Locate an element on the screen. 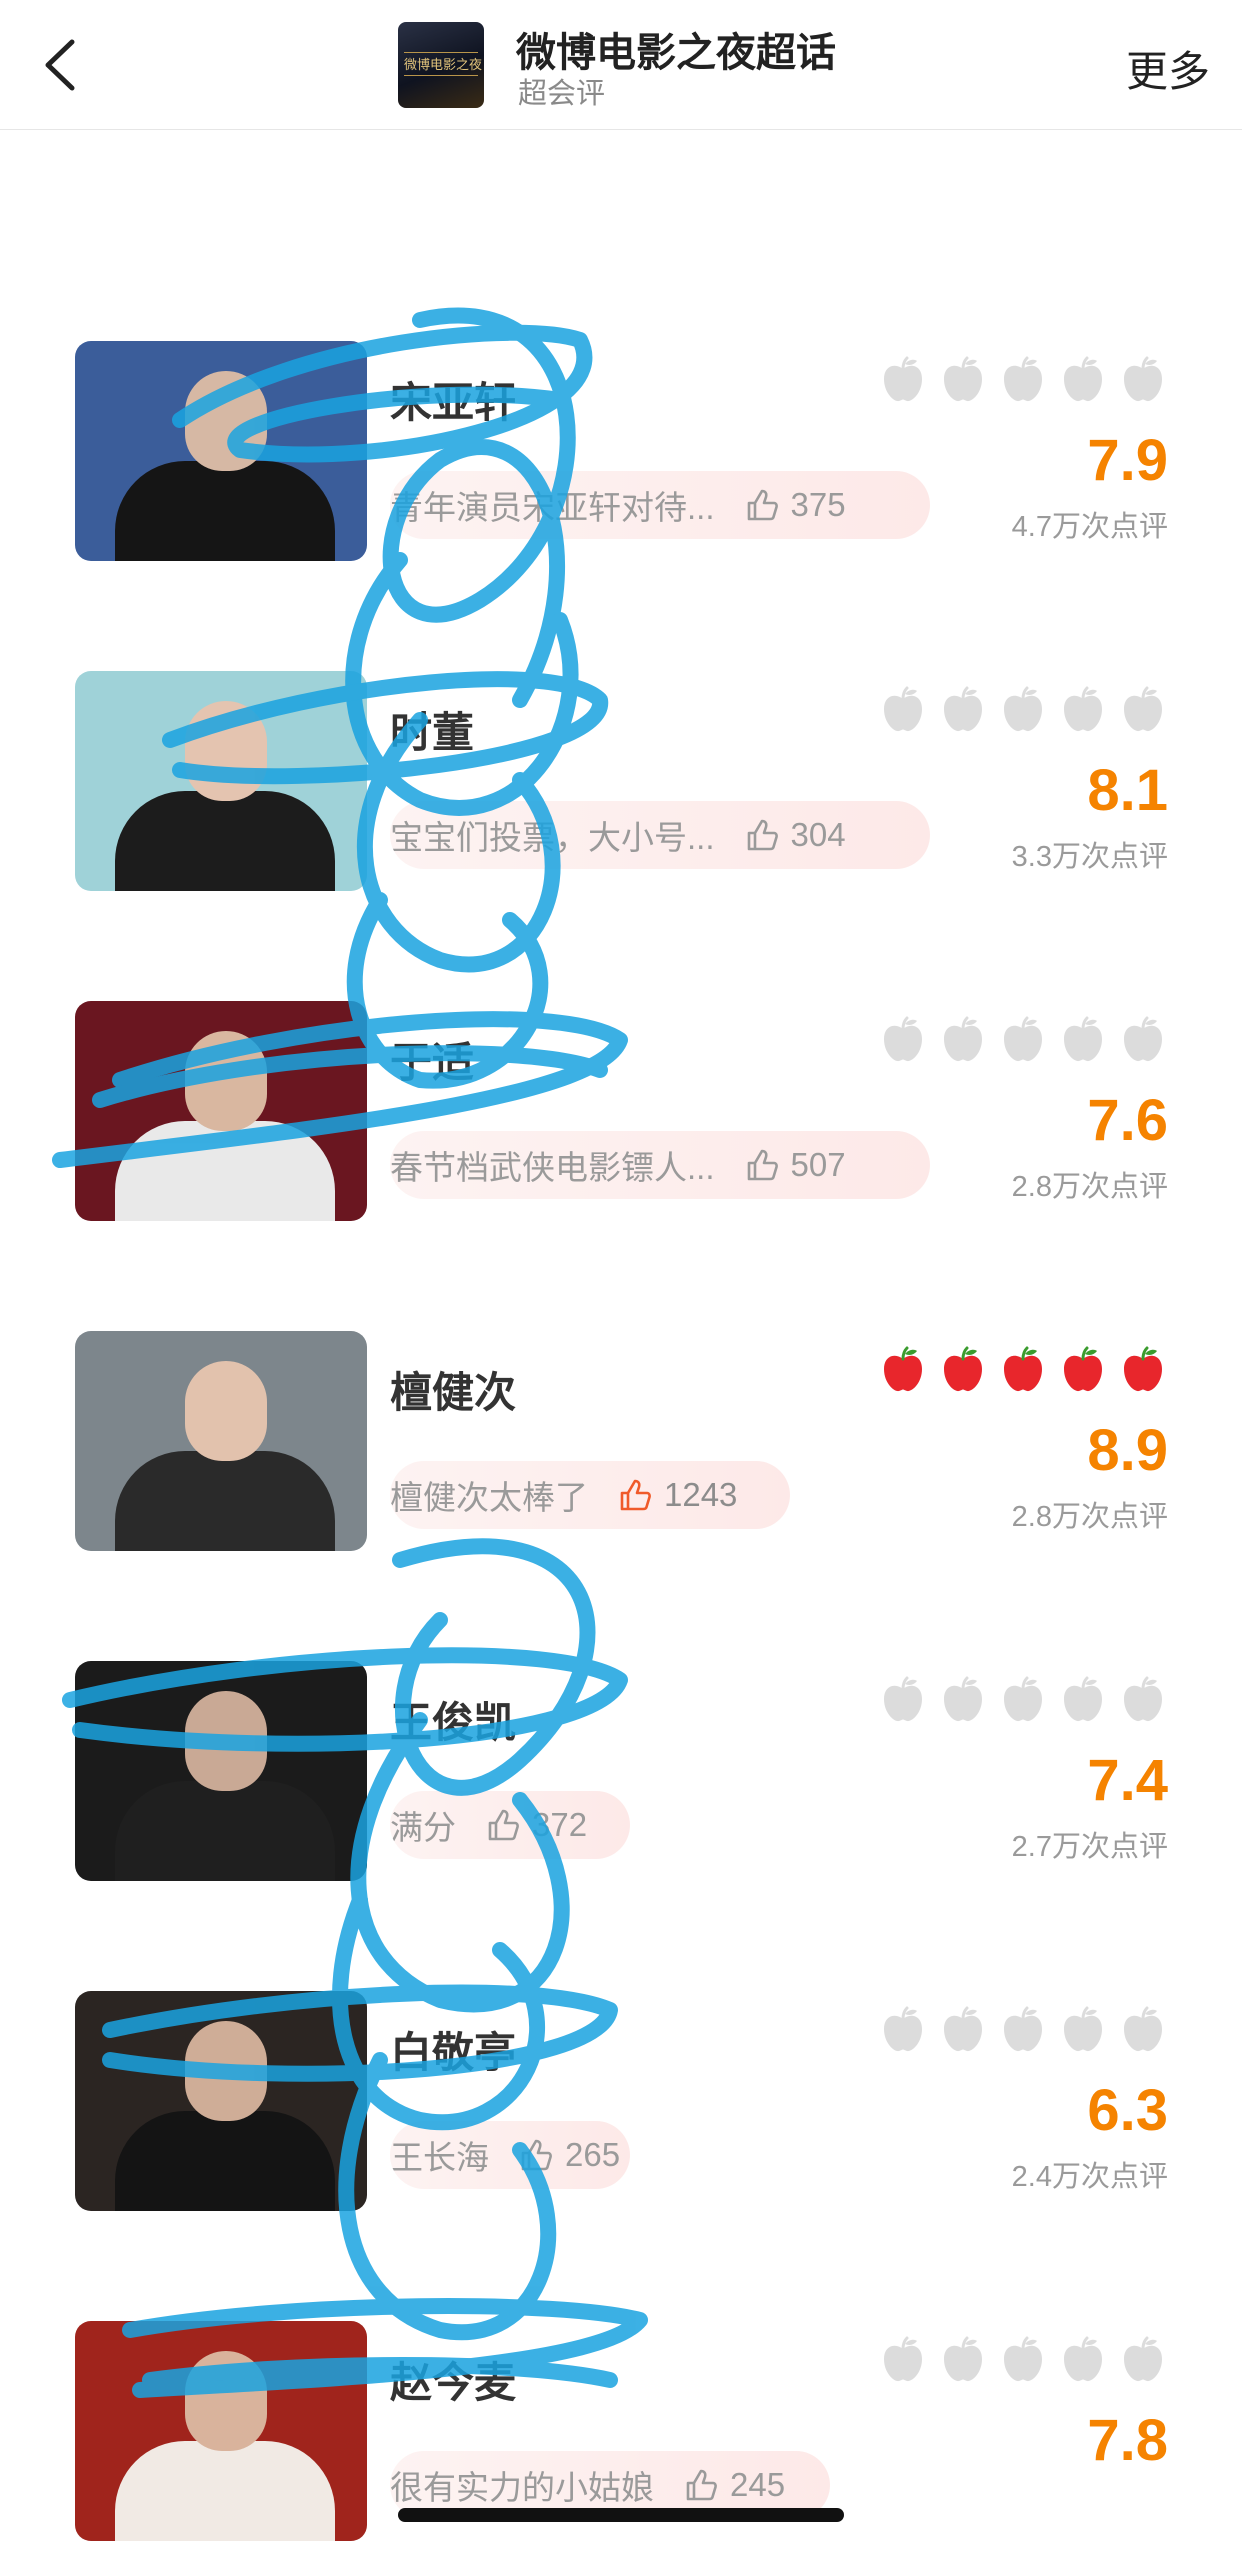 The height and width of the screenshot is (2556, 1242). like-count: 372 is located at coordinates (560, 1824).